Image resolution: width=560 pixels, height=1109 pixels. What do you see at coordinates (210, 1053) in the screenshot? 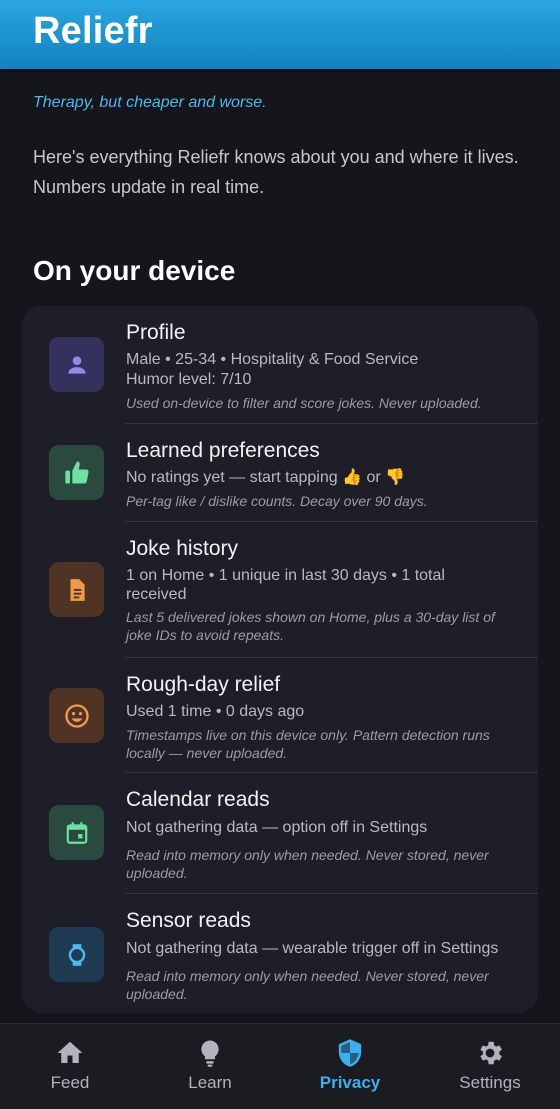
I see `lightbulb-icon` at bounding box center [210, 1053].